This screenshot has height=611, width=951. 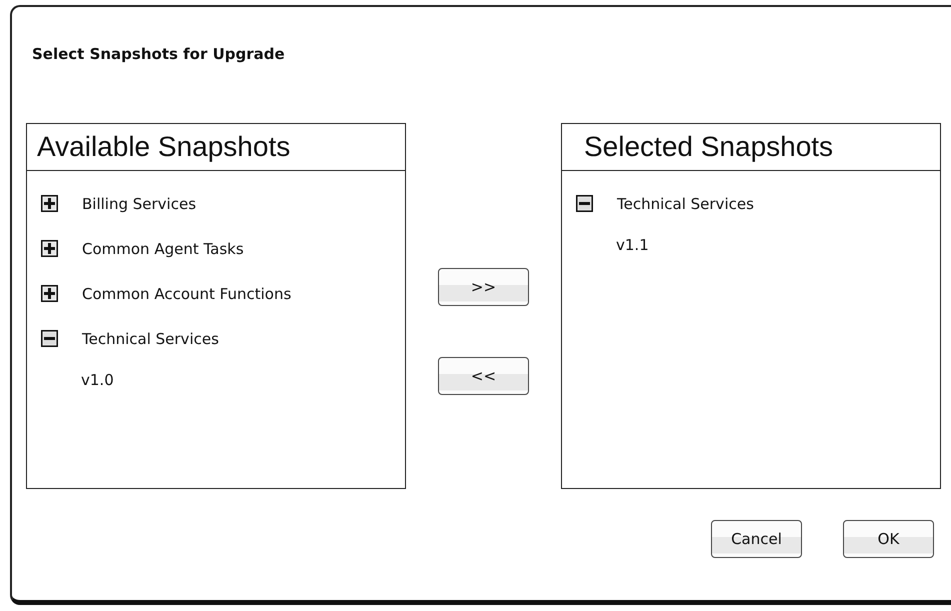 What do you see at coordinates (243, 379) in the screenshot?
I see `tree-item: v1.0` at bounding box center [243, 379].